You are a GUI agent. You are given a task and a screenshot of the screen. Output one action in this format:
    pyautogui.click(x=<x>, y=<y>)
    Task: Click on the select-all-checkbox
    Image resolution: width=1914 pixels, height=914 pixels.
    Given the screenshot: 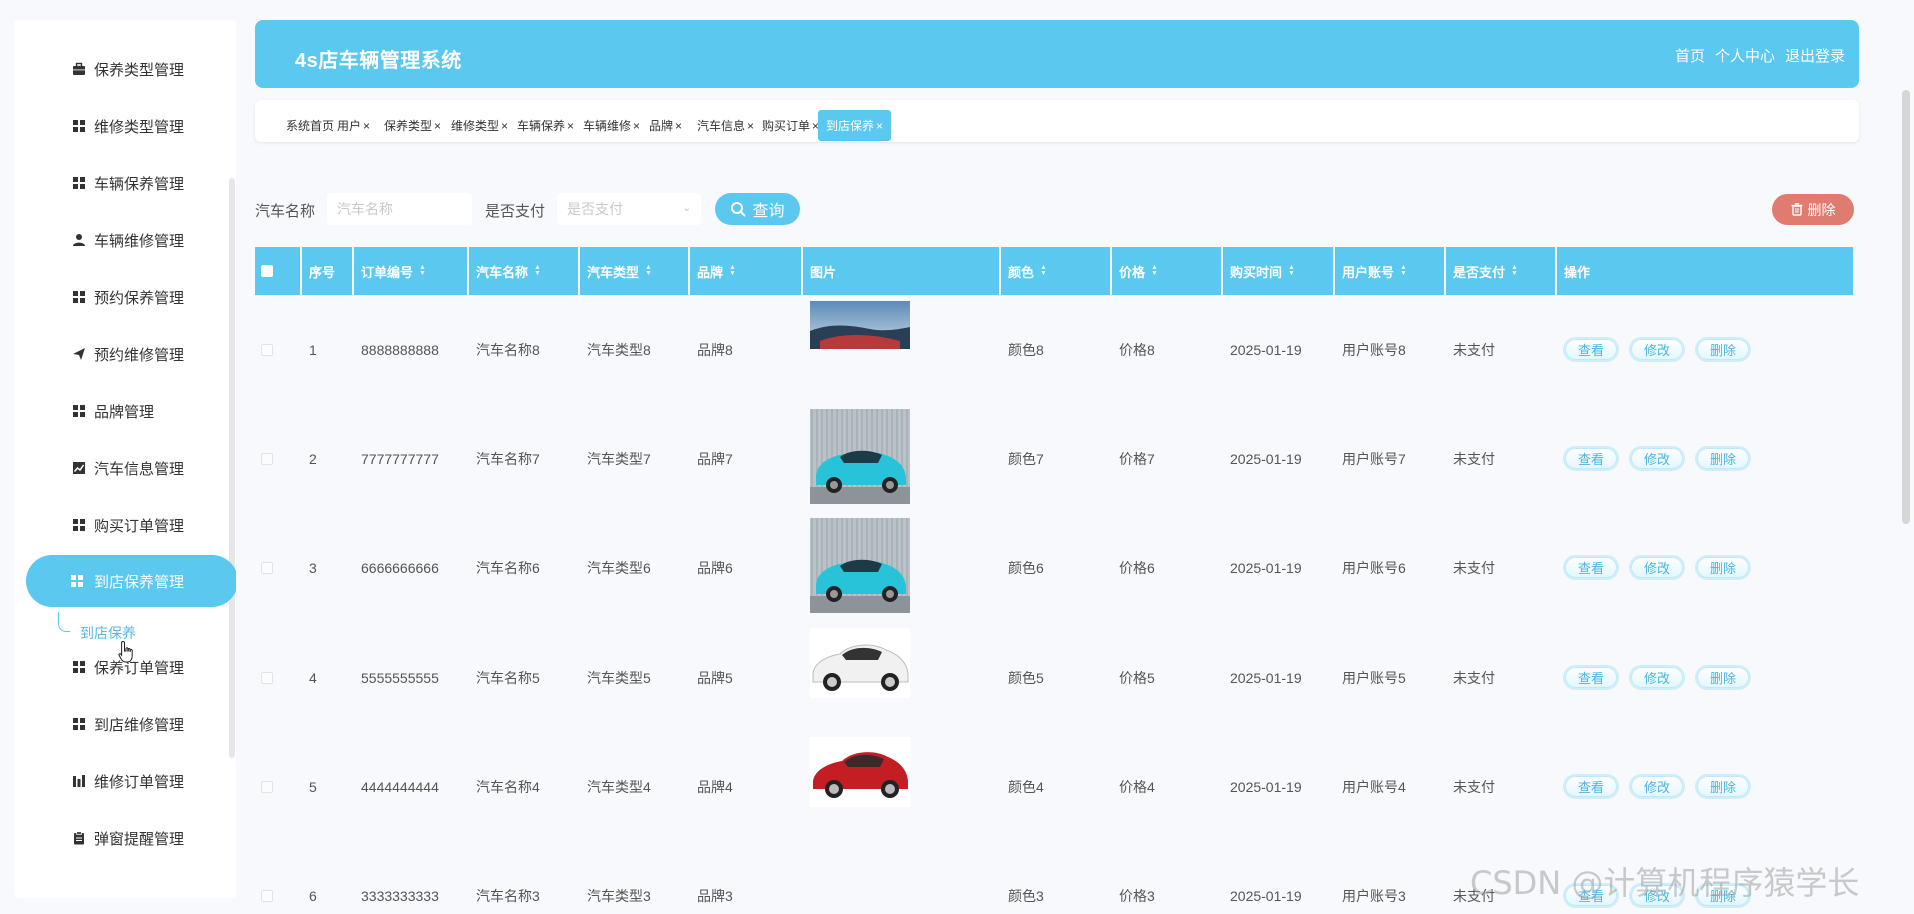 What is the action you would take?
    pyautogui.click(x=267, y=271)
    